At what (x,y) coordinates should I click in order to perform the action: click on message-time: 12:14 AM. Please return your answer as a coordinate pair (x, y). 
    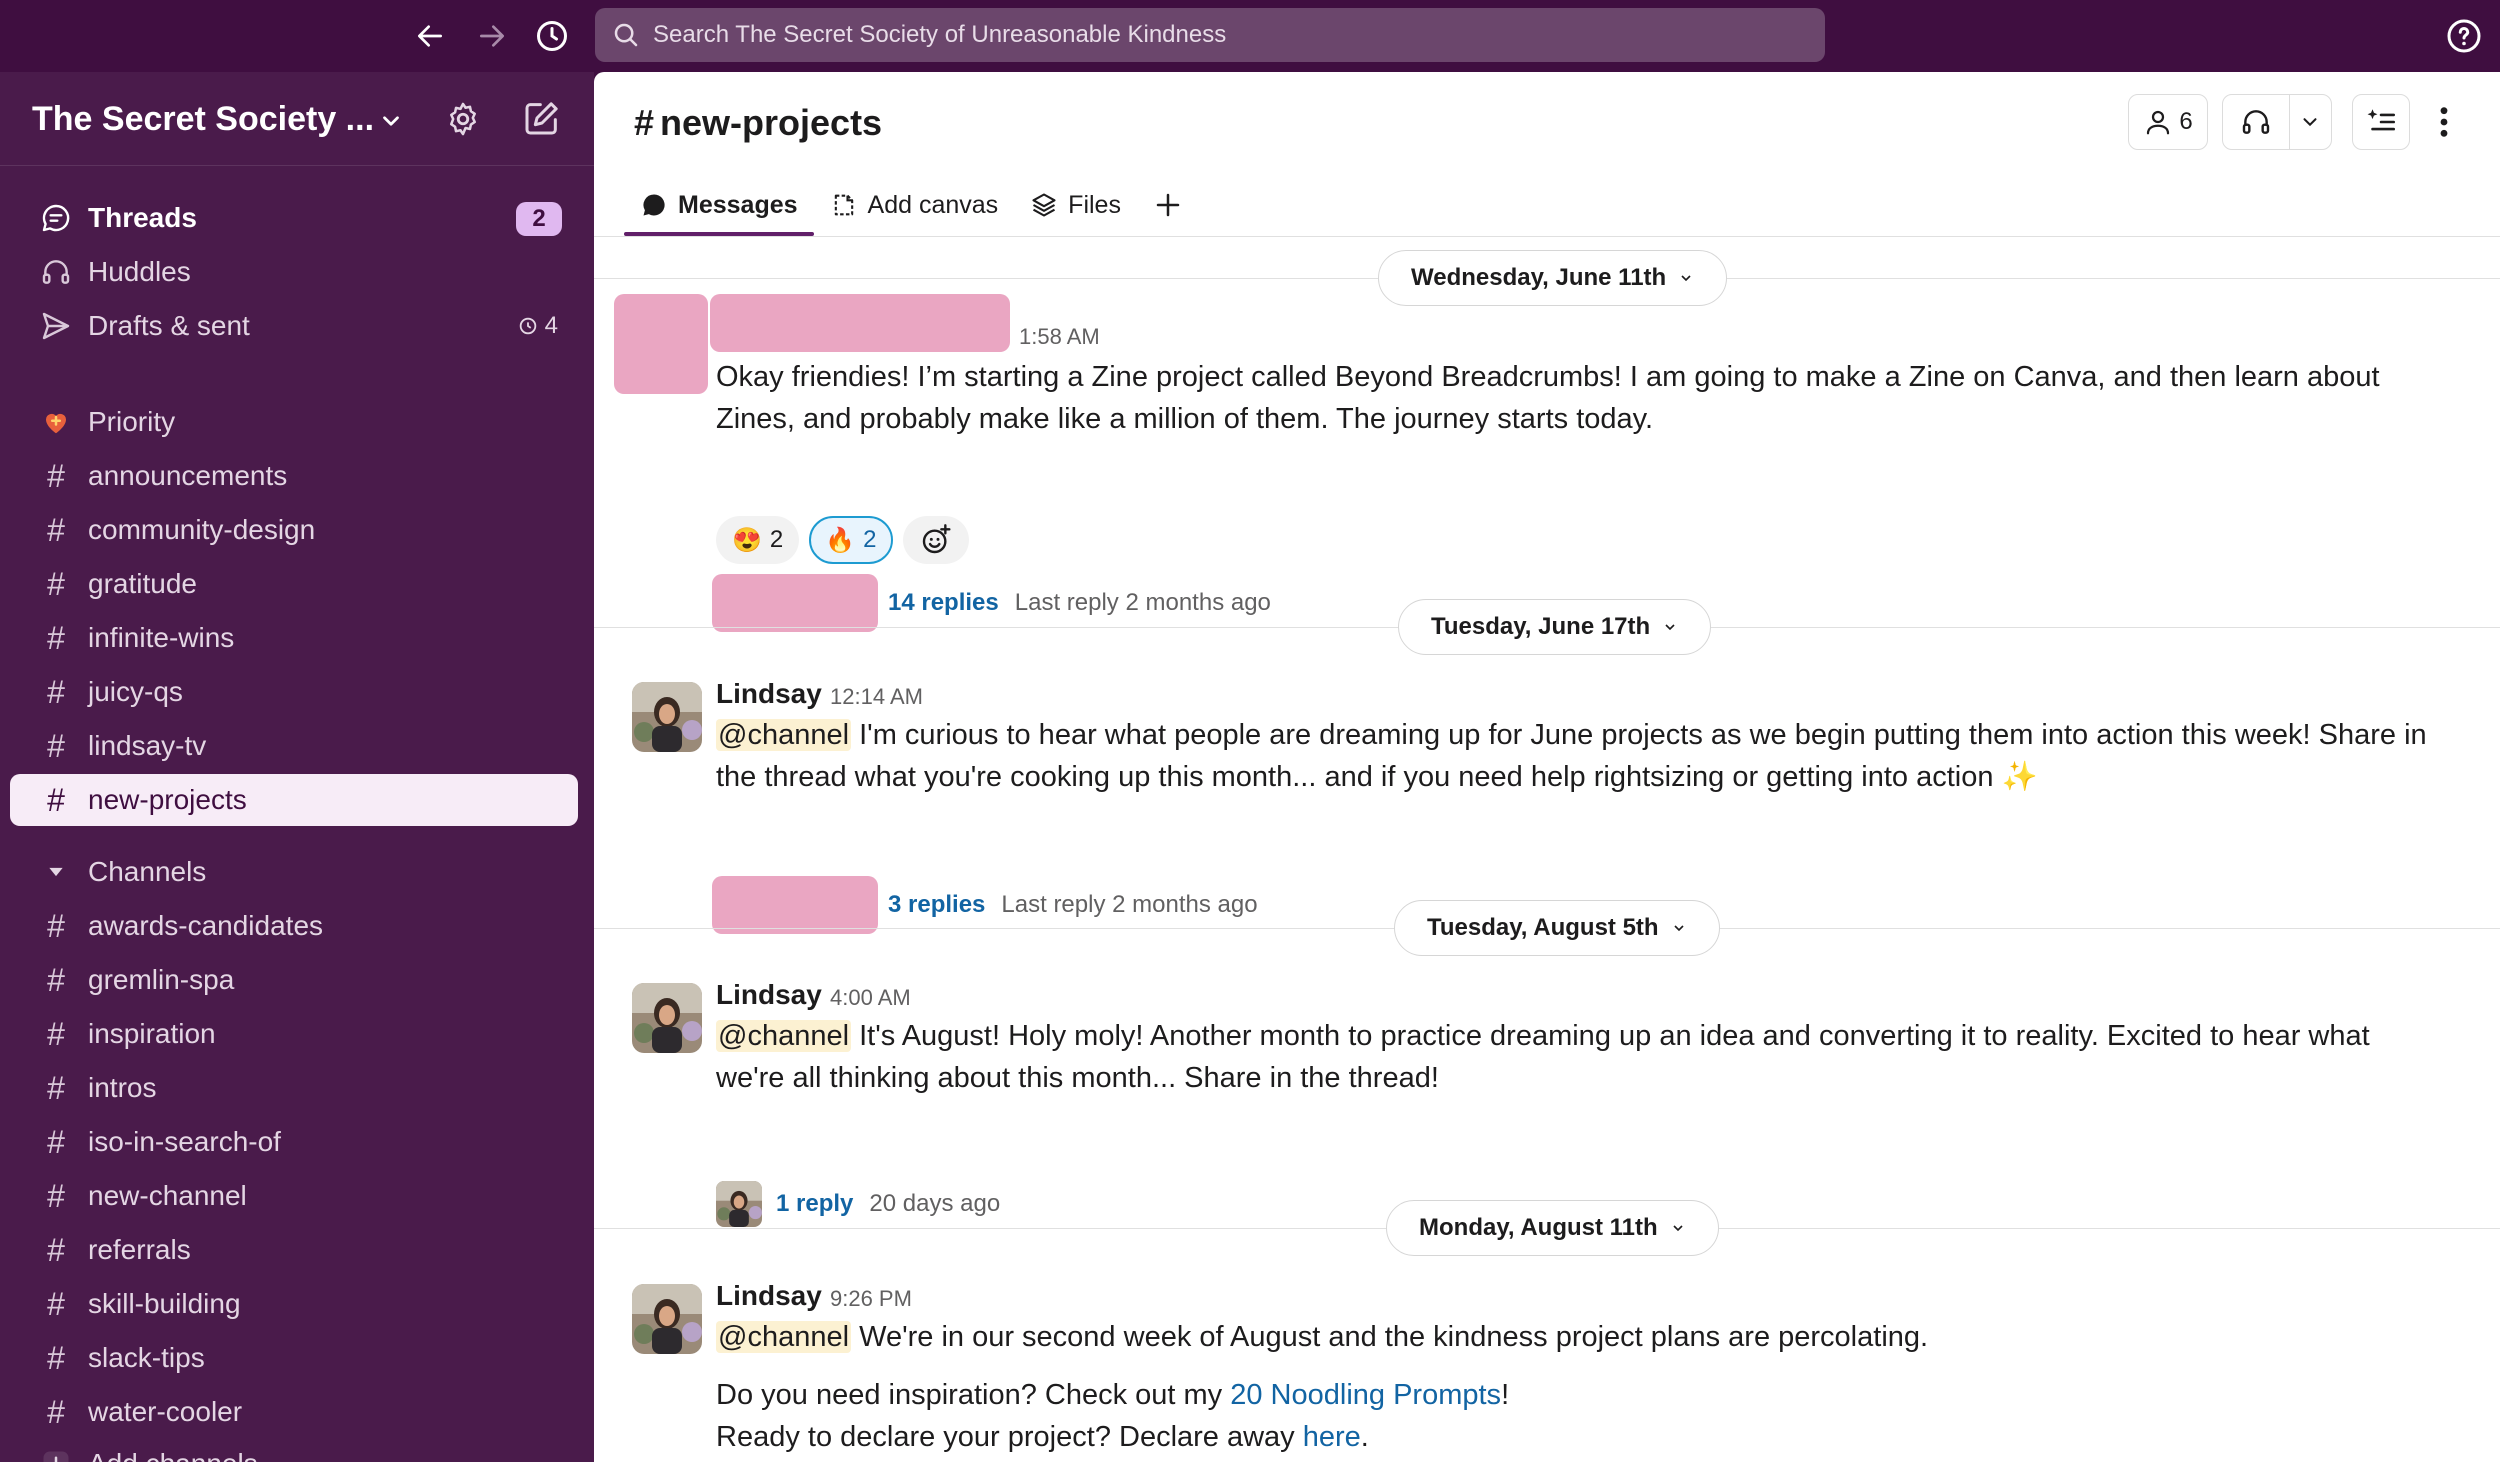
    Looking at the image, I should click on (876, 697).